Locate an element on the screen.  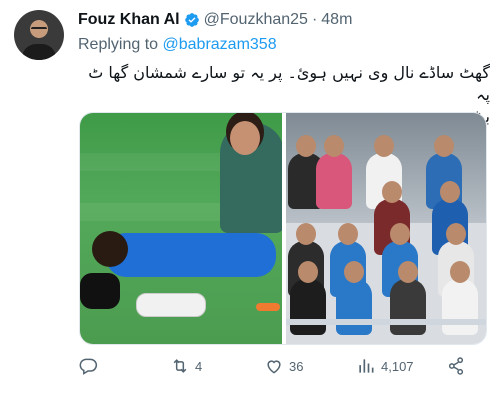
stand-railing is located at coordinates (386, 322).